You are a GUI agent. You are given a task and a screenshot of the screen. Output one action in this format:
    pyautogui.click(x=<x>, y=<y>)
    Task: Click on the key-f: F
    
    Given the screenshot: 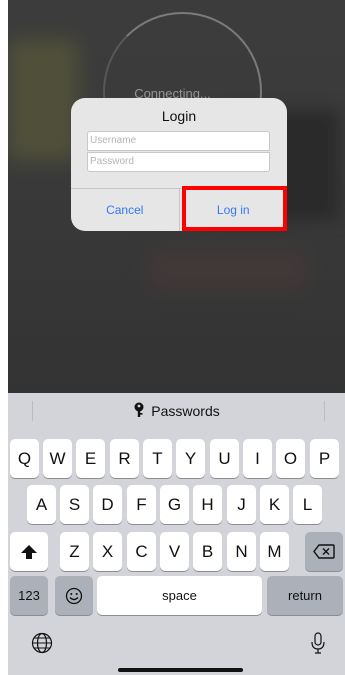 What is the action you would take?
    pyautogui.click(x=141, y=504)
    